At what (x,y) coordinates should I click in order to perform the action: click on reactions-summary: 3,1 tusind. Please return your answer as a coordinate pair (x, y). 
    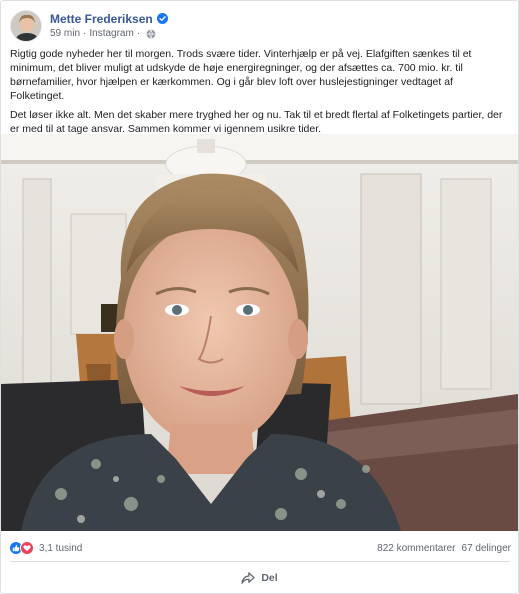
    Looking at the image, I should click on (45, 548).